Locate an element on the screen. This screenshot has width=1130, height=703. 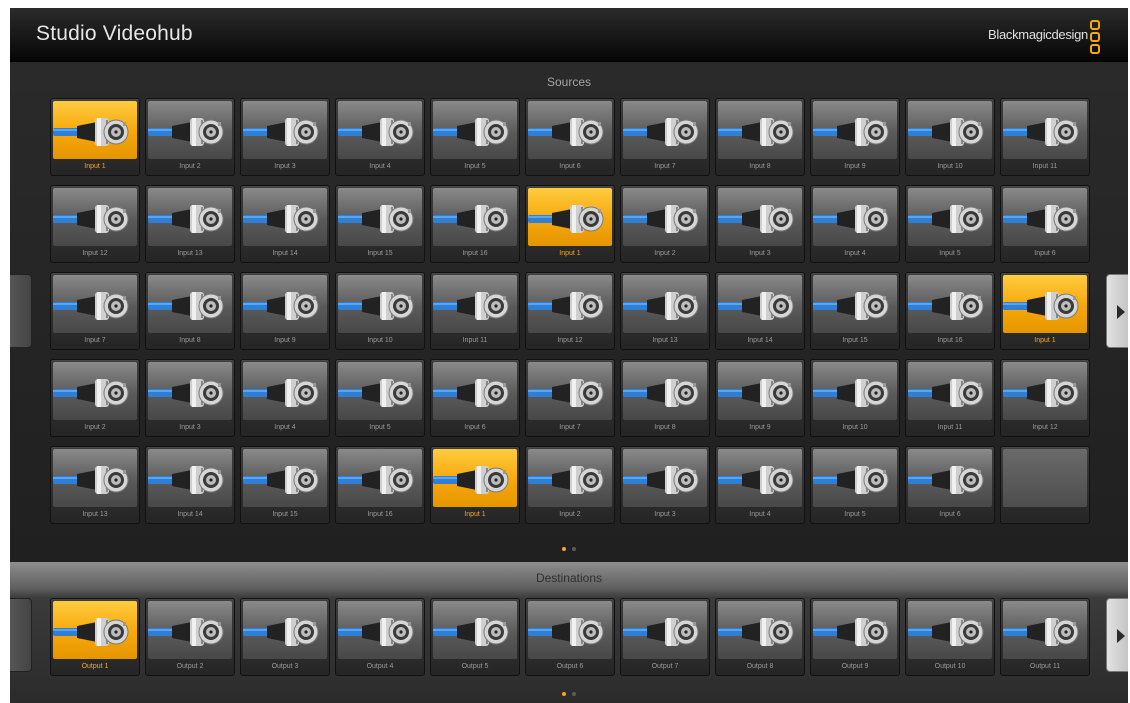
destination-tile: Output 2 is located at coordinates (190, 637).